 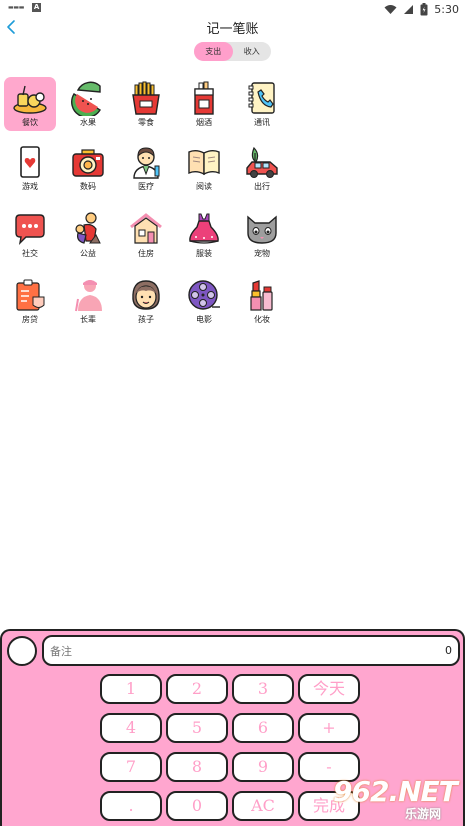 I want to click on key-5: 5, so click(x=197, y=728).